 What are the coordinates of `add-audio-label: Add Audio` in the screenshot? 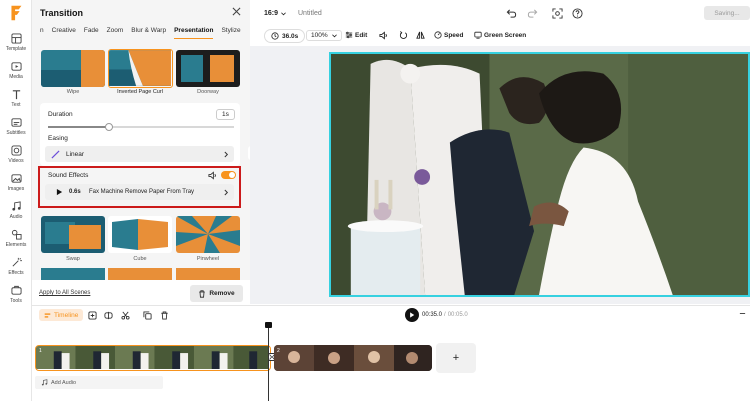 It's located at (64, 382).